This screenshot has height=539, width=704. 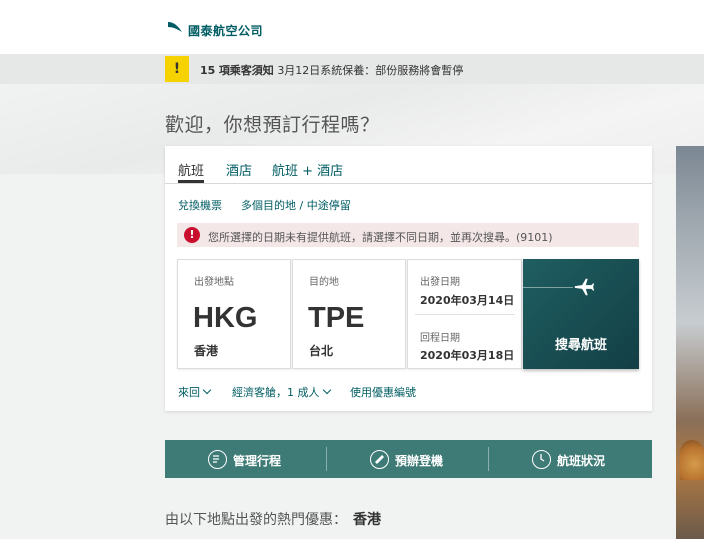 What do you see at coordinates (175, 26) in the screenshot?
I see `brushwing-logo-icon` at bounding box center [175, 26].